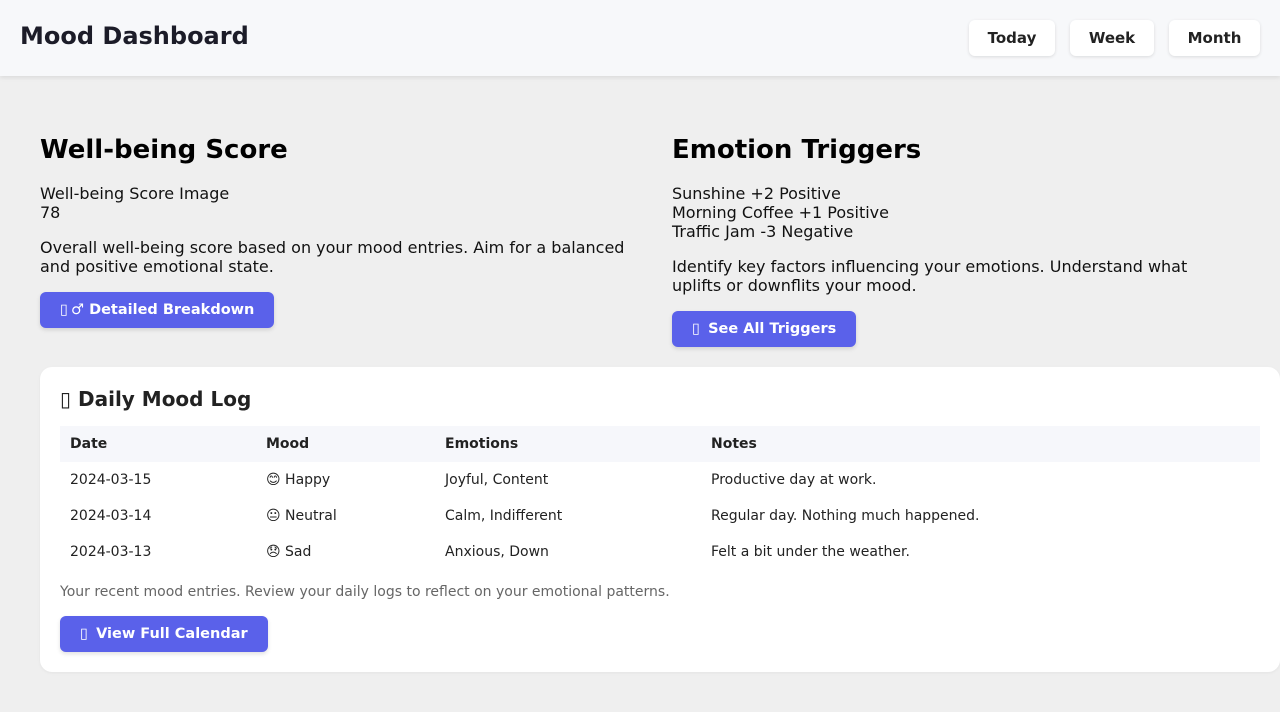 This screenshot has width=1280, height=712. I want to click on daily-mood-log-title: ▯ Daily Mood Log, so click(155, 399).